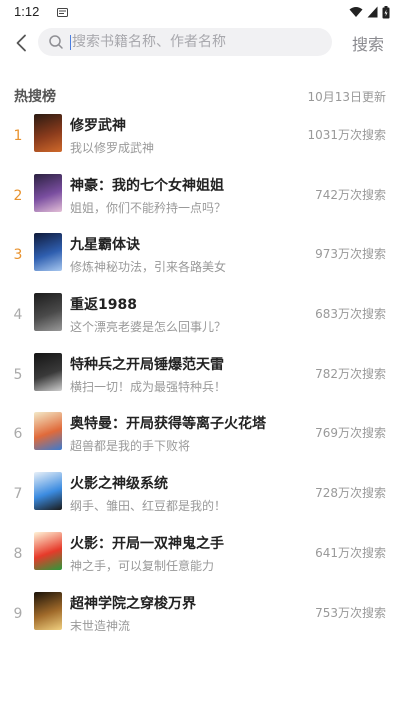 The width and height of the screenshot is (400, 711). I want to click on book-title: 神豪：我的七个女神姐姐, so click(147, 185).